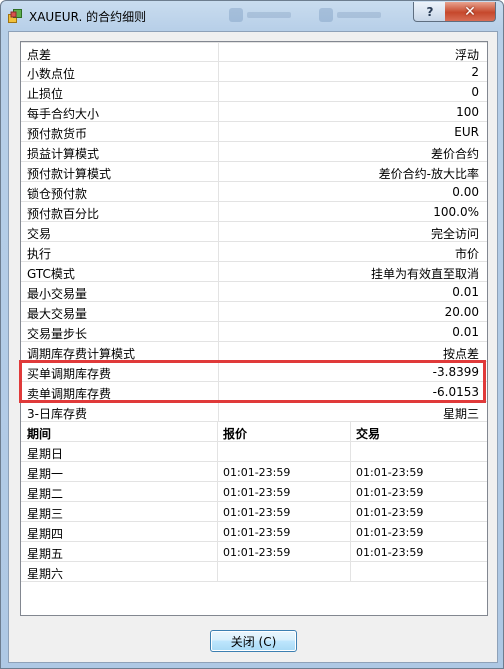  What do you see at coordinates (466, 55) in the screenshot?
I see `property-value: 浮动` at bounding box center [466, 55].